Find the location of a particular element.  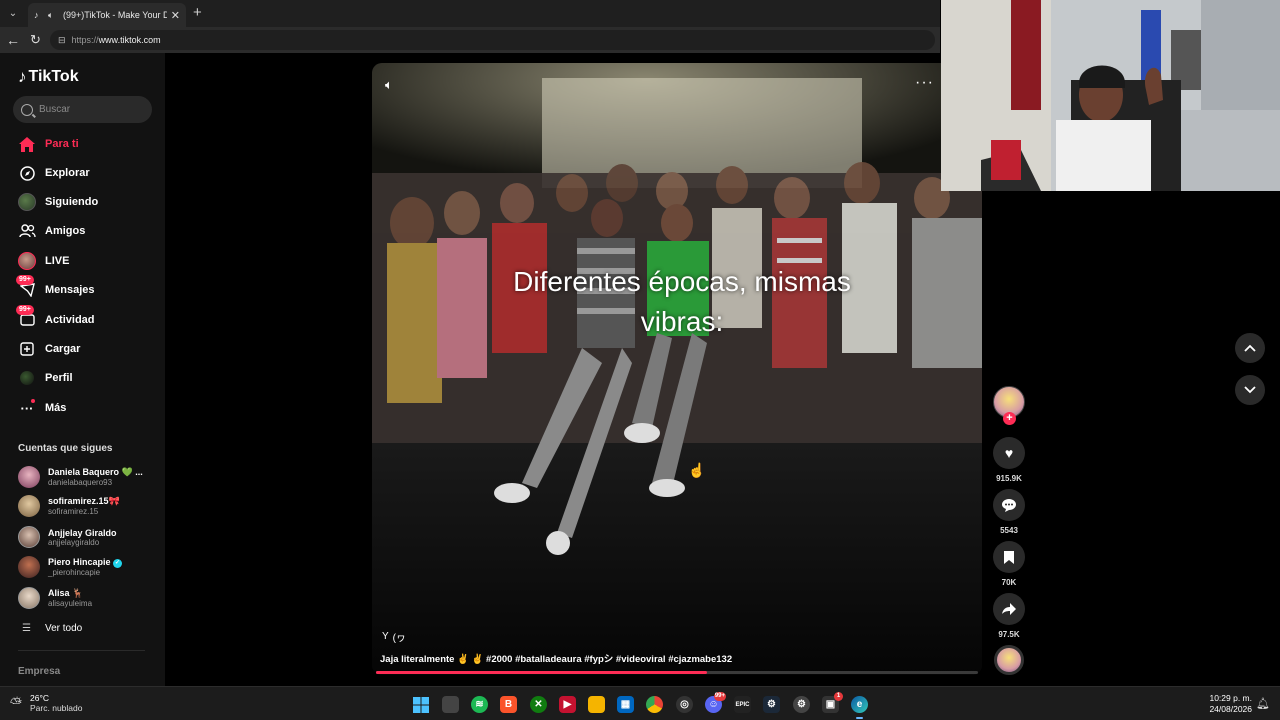

tab-close-icon: ✕ is located at coordinates (175, 15).